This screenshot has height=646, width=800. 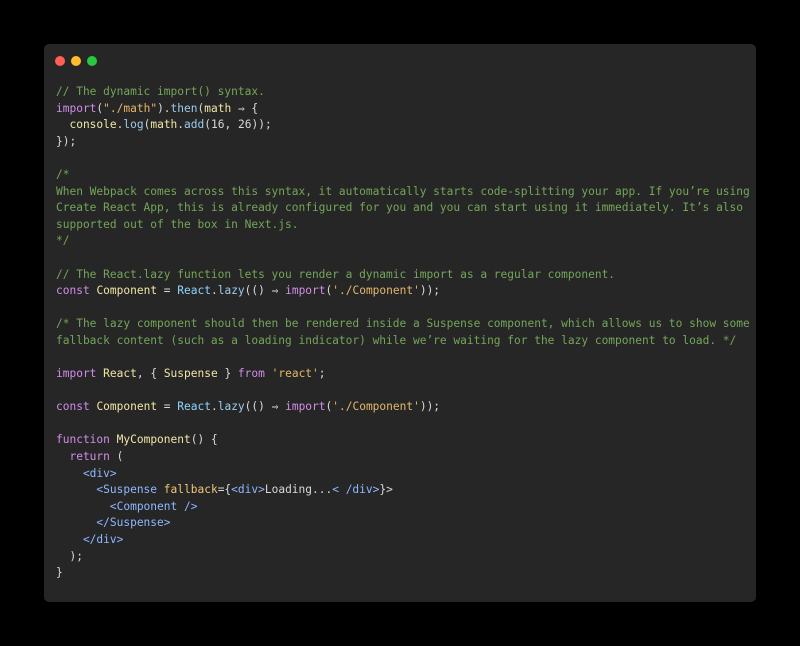 I want to click on code-line: /*, so click(x=406, y=175).